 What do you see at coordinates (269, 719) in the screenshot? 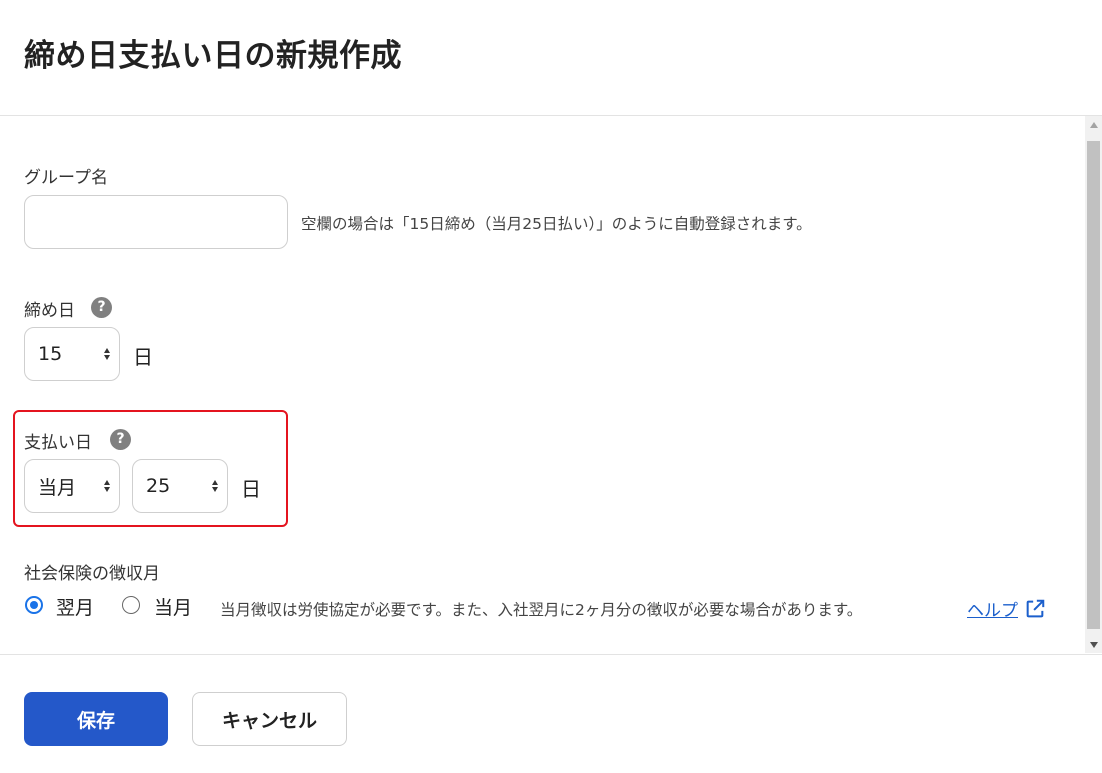
I see `cancel-button: キャンセル` at bounding box center [269, 719].